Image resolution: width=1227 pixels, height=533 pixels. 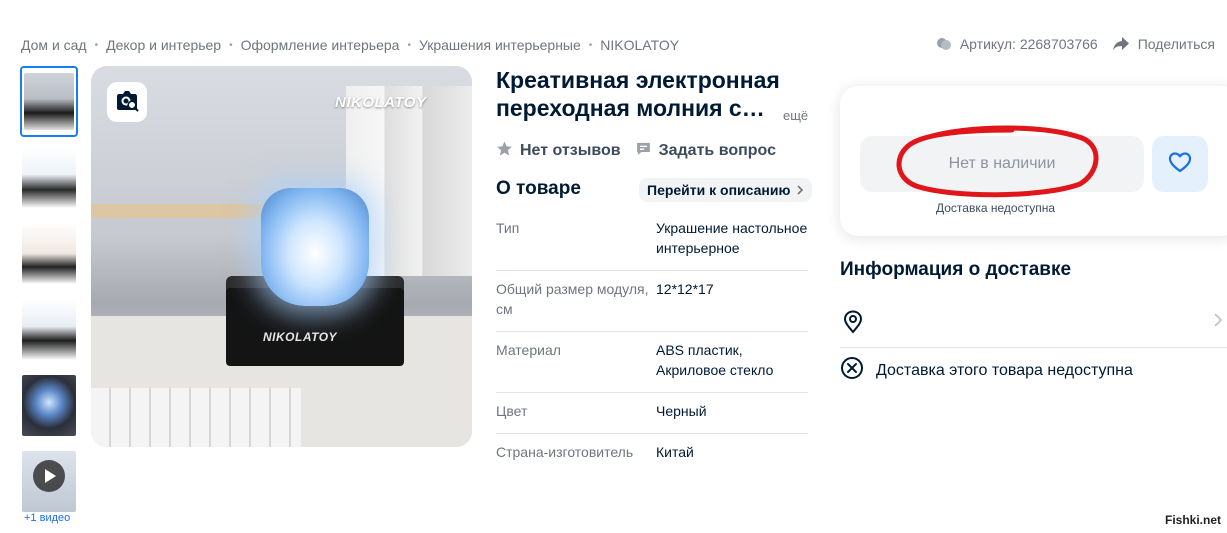 I want to click on spec-value: 12*12*17, so click(x=685, y=289).